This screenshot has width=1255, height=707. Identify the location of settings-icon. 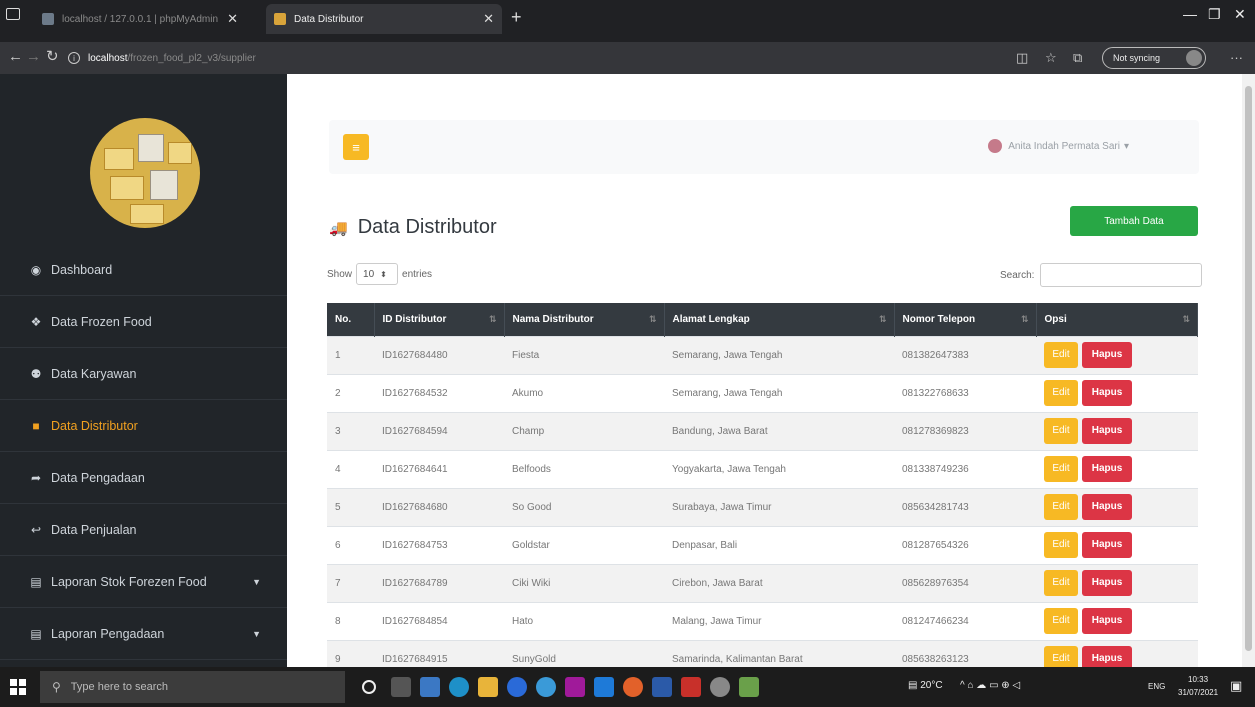
(720, 687).